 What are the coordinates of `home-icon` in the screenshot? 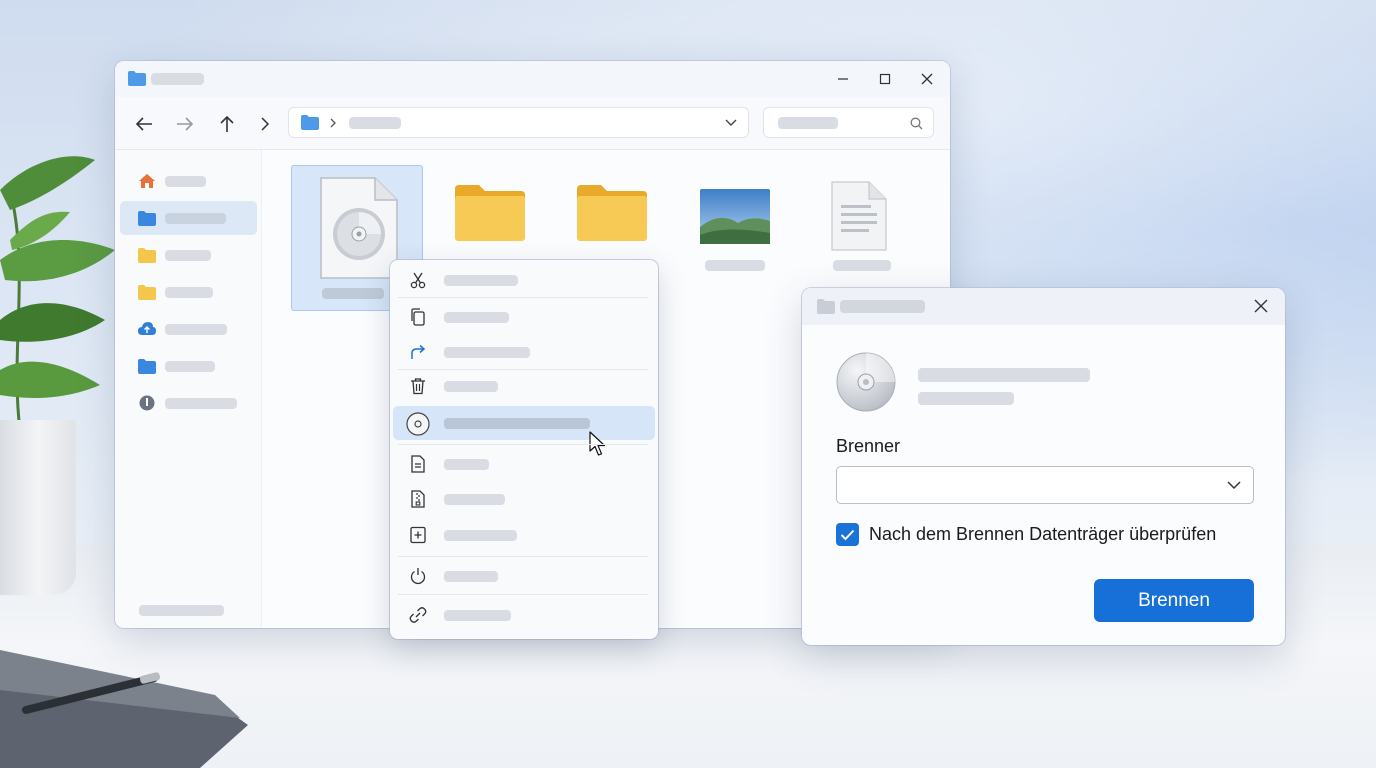 It's located at (147, 181).